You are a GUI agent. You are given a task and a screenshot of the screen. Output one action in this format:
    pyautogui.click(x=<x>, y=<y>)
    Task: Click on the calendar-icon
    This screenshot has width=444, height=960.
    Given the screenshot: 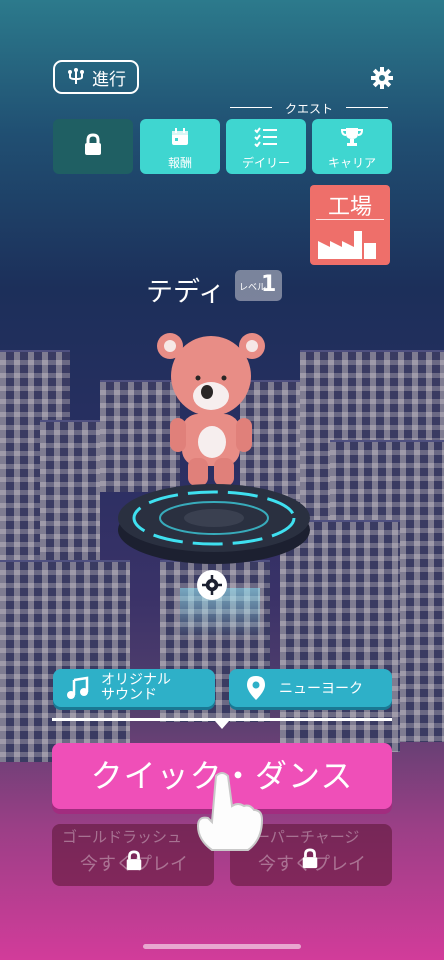 What is the action you would take?
    pyautogui.click(x=180, y=136)
    